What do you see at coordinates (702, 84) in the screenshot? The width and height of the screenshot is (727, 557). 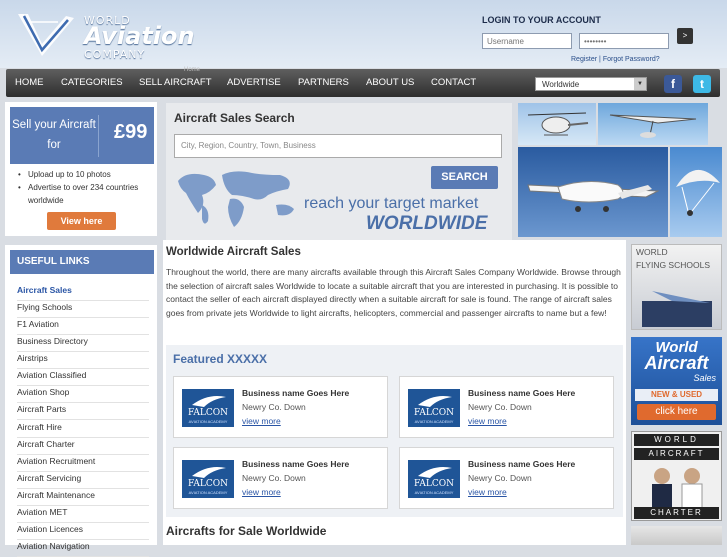 I see `twitter-icon: t` at bounding box center [702, 84].